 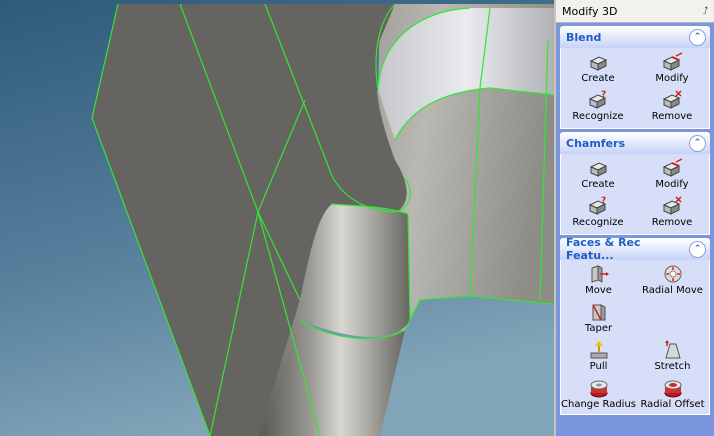 What do you see at coordinates (598, 169) in the screenshot?
I see `chamfer-create-icon` at bounding box center [598, 169].